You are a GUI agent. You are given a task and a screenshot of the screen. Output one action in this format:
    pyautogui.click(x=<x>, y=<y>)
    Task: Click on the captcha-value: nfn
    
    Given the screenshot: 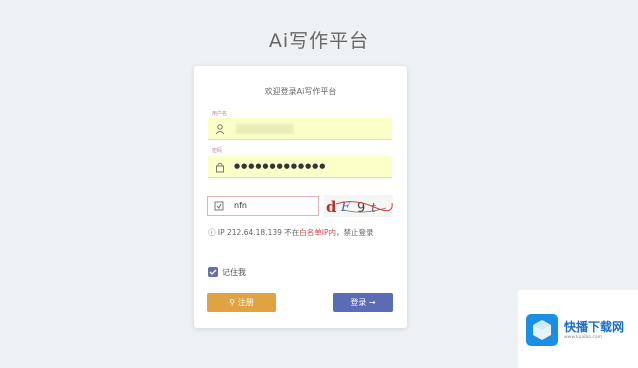 What is the action you would take?
    pyautogui.click(x=240, y=205)
    